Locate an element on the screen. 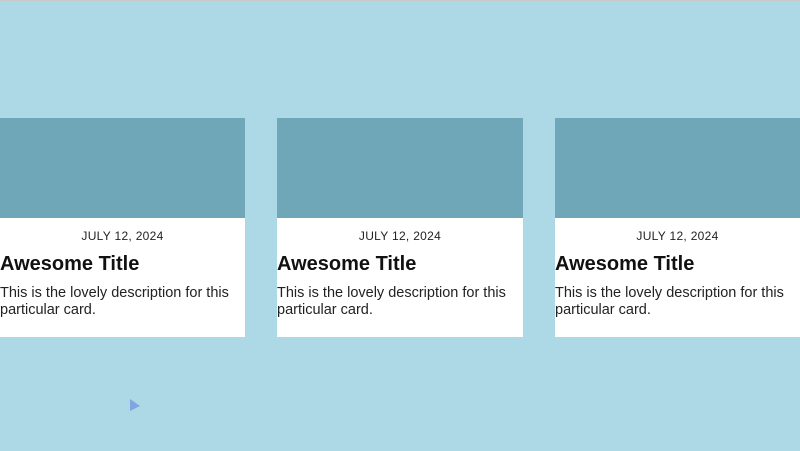  top-border is located at coordinates (400, 0).